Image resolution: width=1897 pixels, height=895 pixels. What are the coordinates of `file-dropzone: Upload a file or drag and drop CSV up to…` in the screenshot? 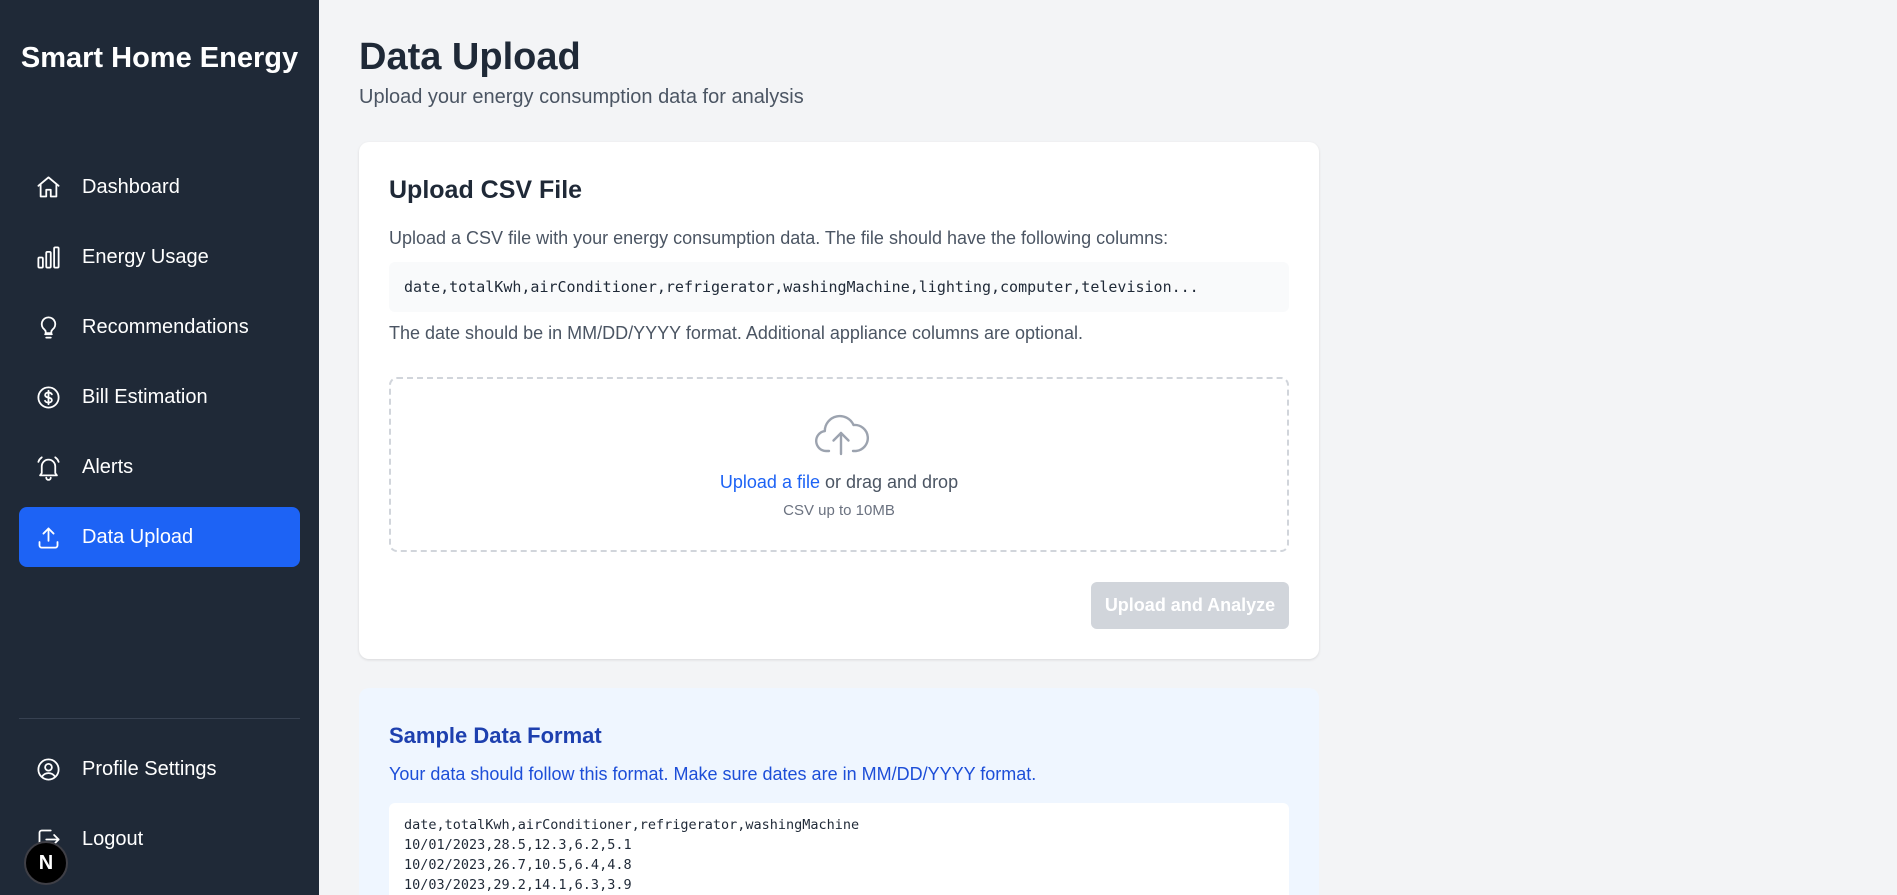 It's located at (839, 464).